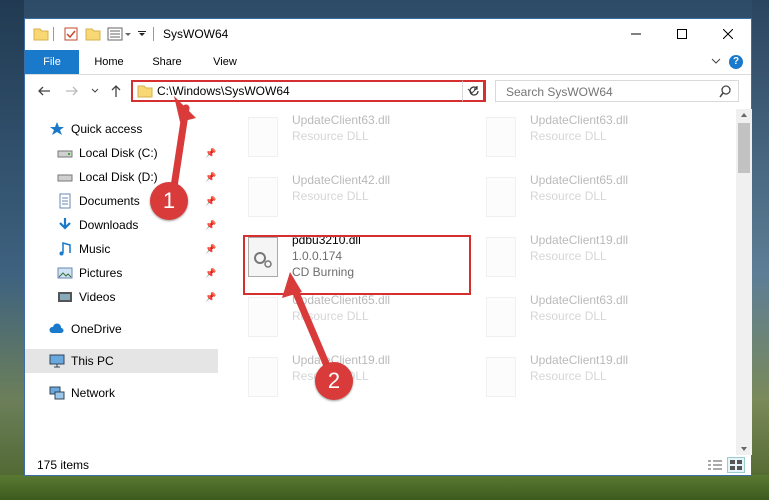  Describe the element at coordinates (169, 201) in the screenshot. I see `annotation-badge-1: 1` at that location.